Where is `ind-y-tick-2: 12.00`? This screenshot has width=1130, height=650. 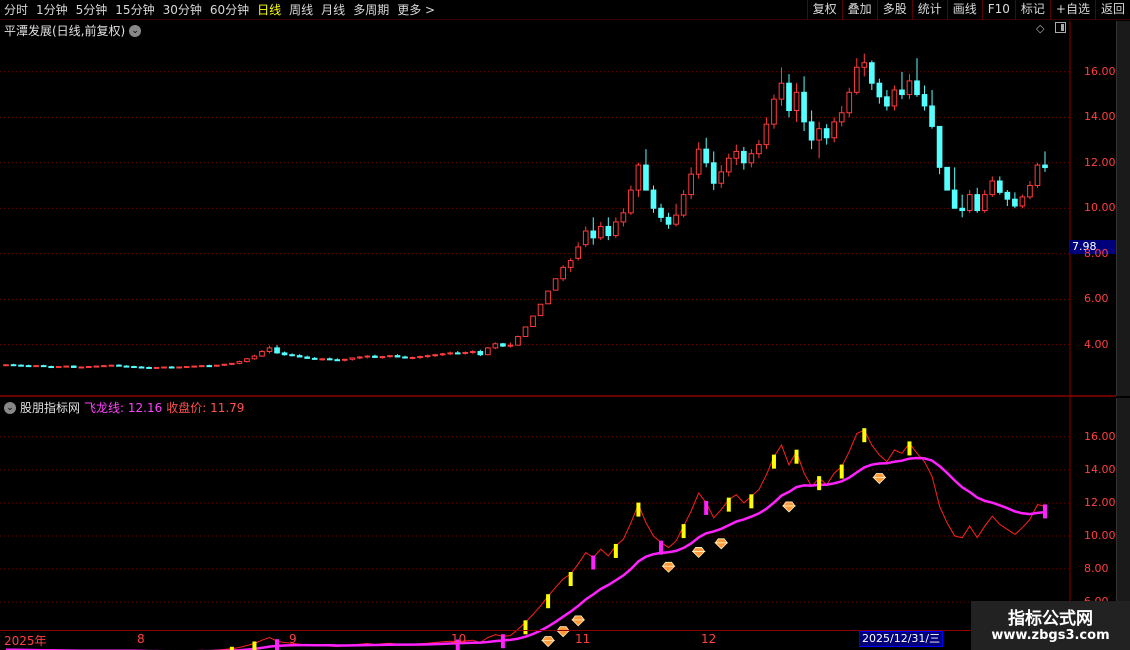
ind-y-tick-2: 12.00 is located at coordinates (1100, 502).